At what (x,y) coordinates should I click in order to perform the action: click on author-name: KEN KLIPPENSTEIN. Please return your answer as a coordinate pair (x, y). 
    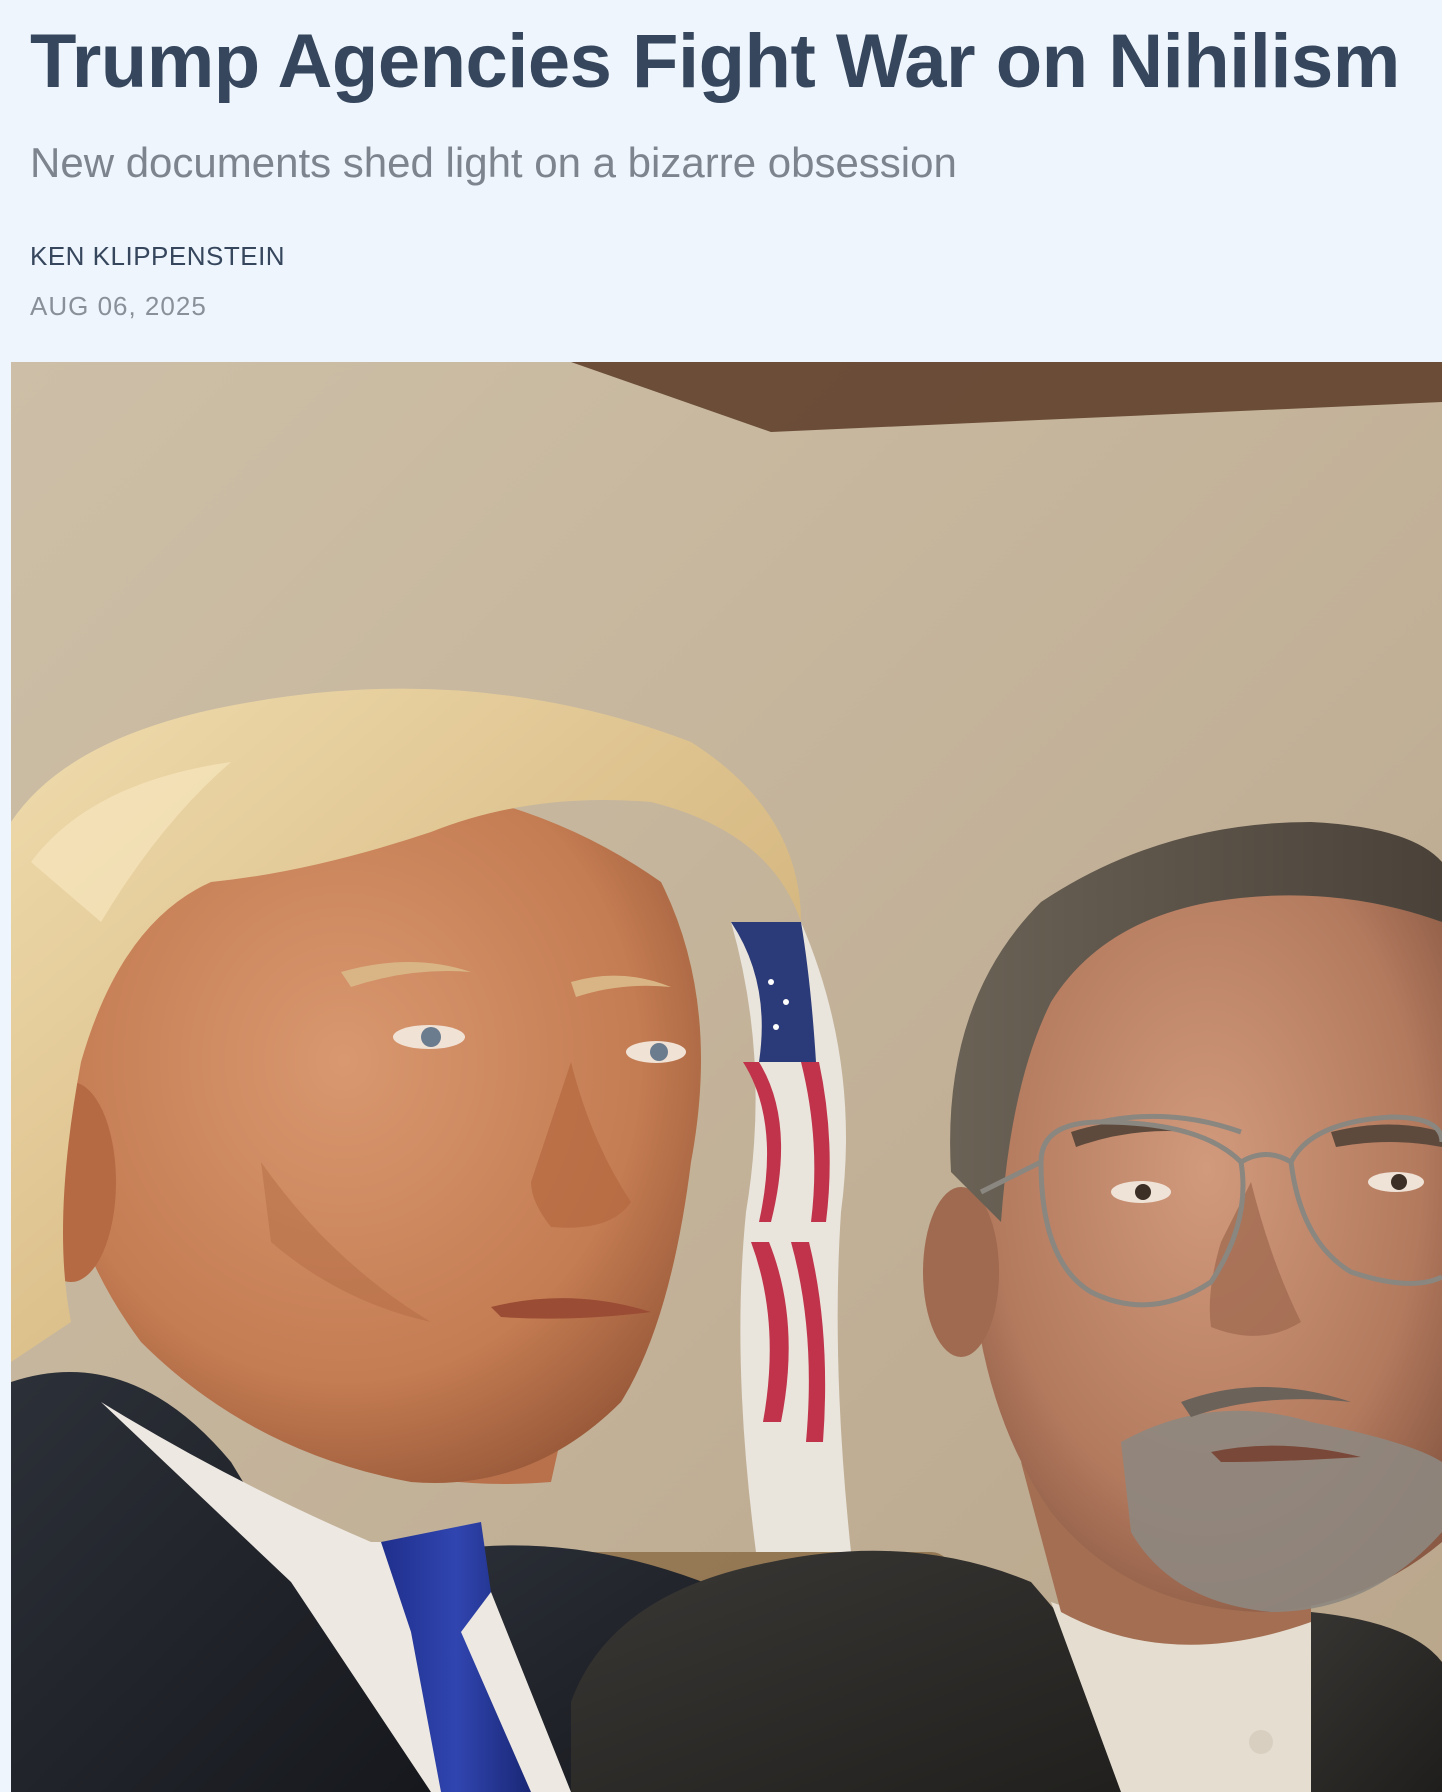
    Looking at the image, I should click on (157, 256).